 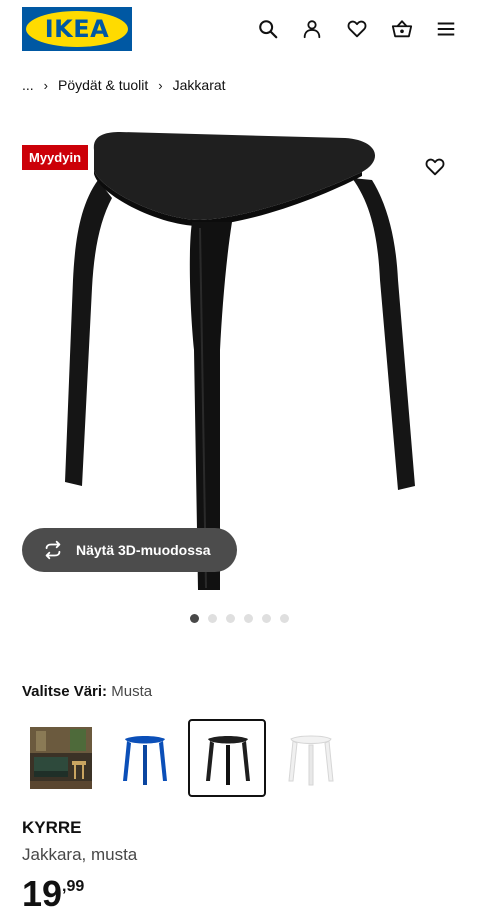 I want to click on color-label-title: Valitse Väri:, so click(x=65, y=691).